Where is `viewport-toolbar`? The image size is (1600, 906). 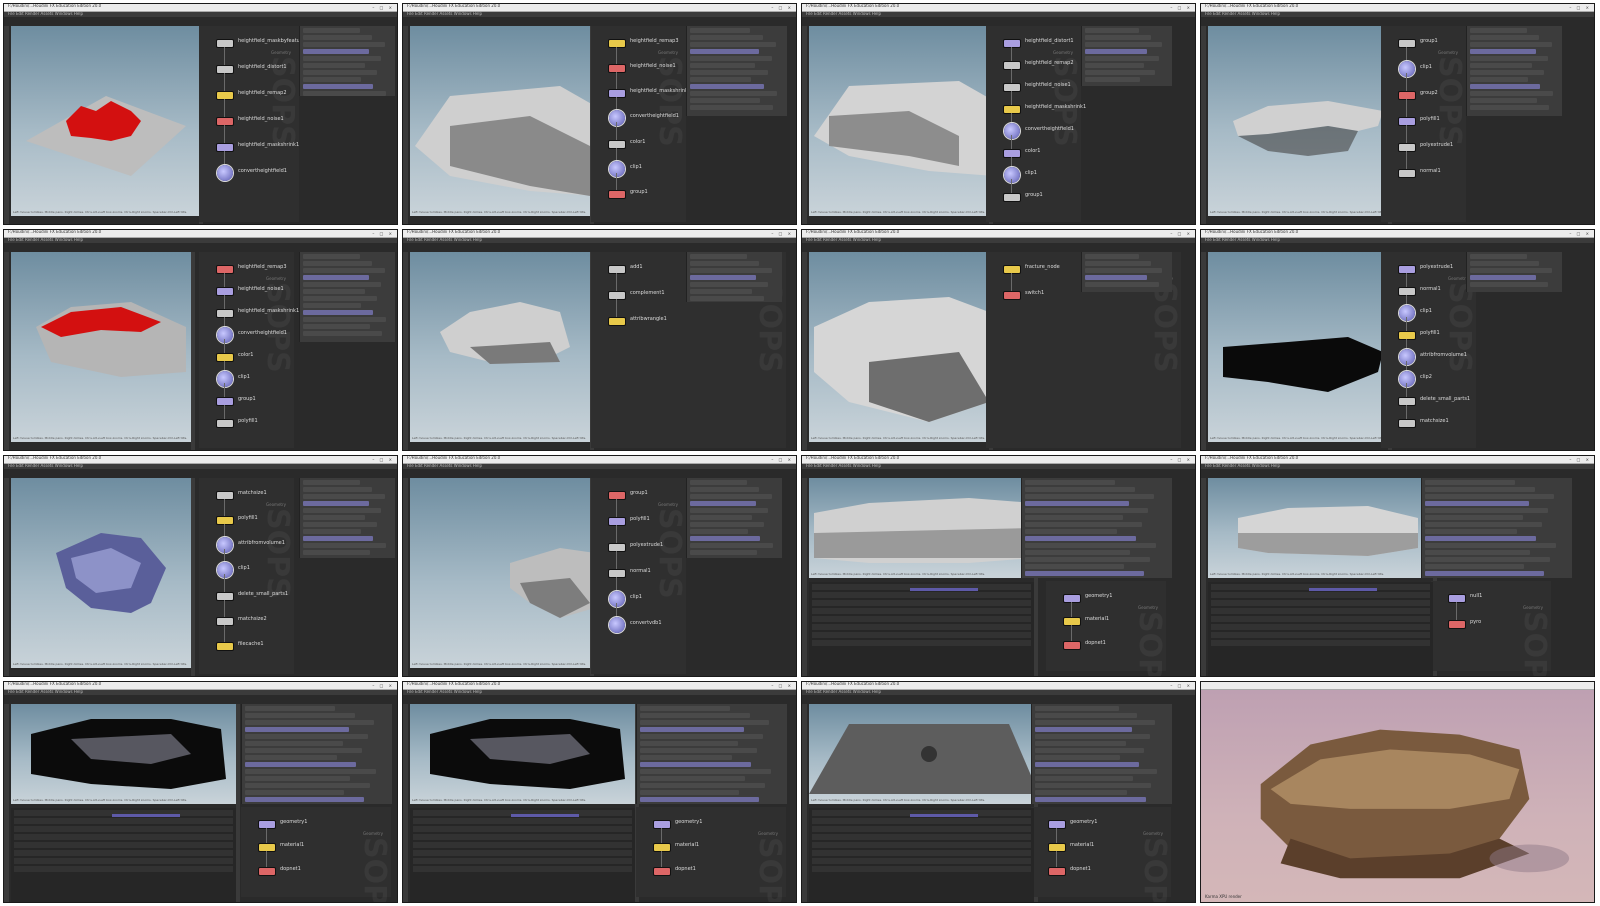 viewport-toolbar is located at coordinates (193, 577).